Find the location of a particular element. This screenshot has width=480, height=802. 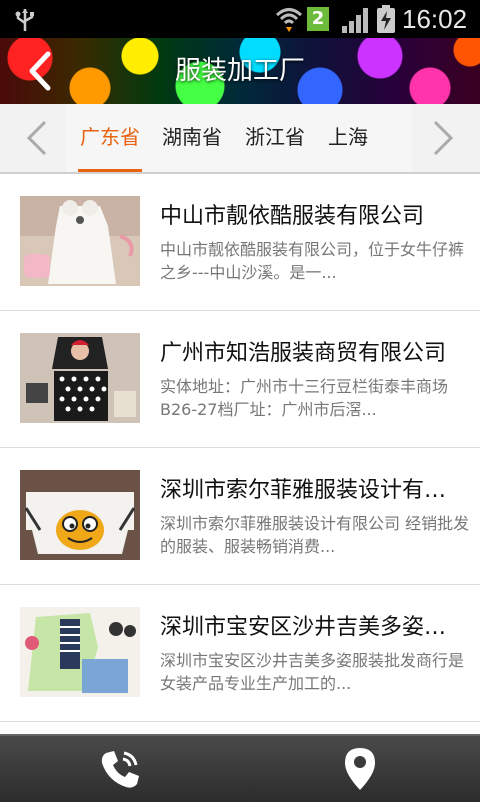

company-name: 广州市知浩服装商贸有限公司 is located at coordinates (303, 353).